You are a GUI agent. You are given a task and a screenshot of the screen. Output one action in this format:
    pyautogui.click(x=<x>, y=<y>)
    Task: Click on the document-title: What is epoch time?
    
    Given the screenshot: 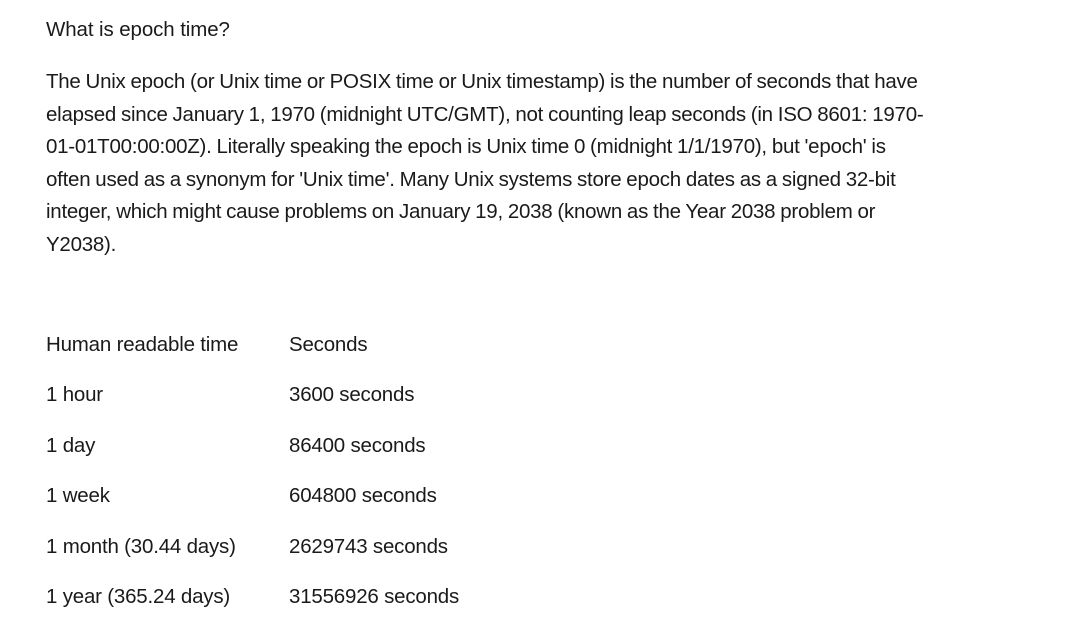 What is the action you would take?
    pyautogui.click(x=138, y=29)
    